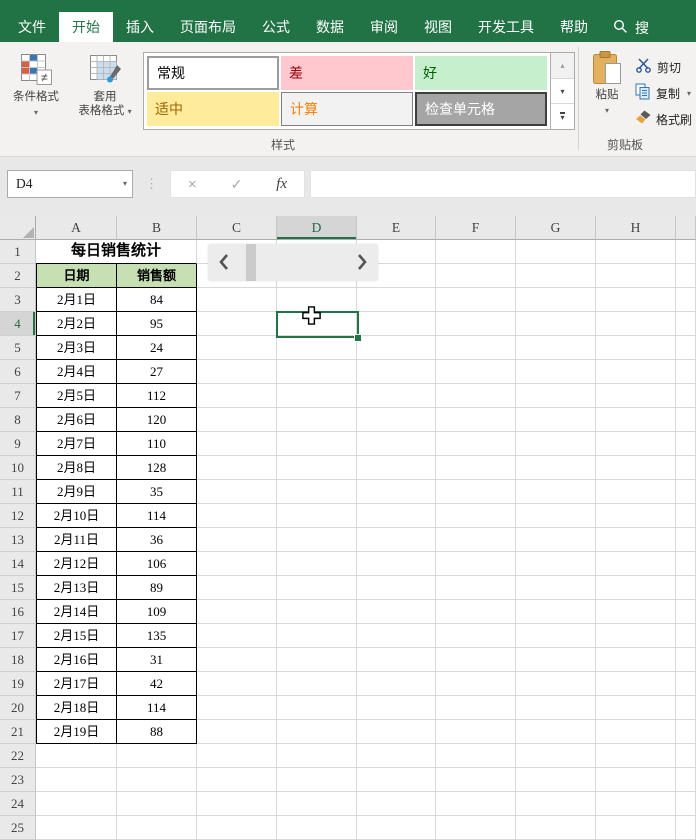 This screenshot has width=696, height=840. I want to click on row-header-21: 21, so click(18, 732).